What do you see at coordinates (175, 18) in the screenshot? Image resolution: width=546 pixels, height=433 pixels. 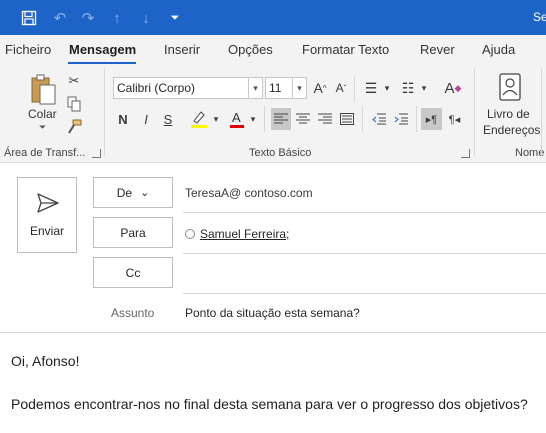 I see `customize-quick-access-icon: ⏷` at bounding box center [175, 18].